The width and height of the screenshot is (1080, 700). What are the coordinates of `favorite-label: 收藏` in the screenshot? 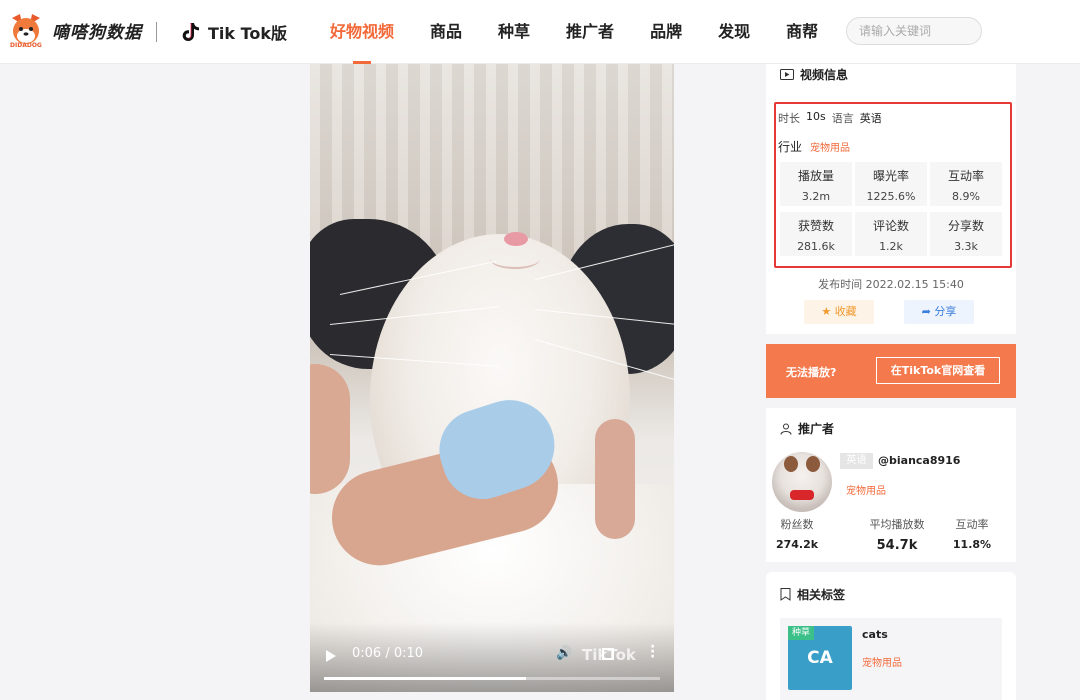 It's located at (845, 311).